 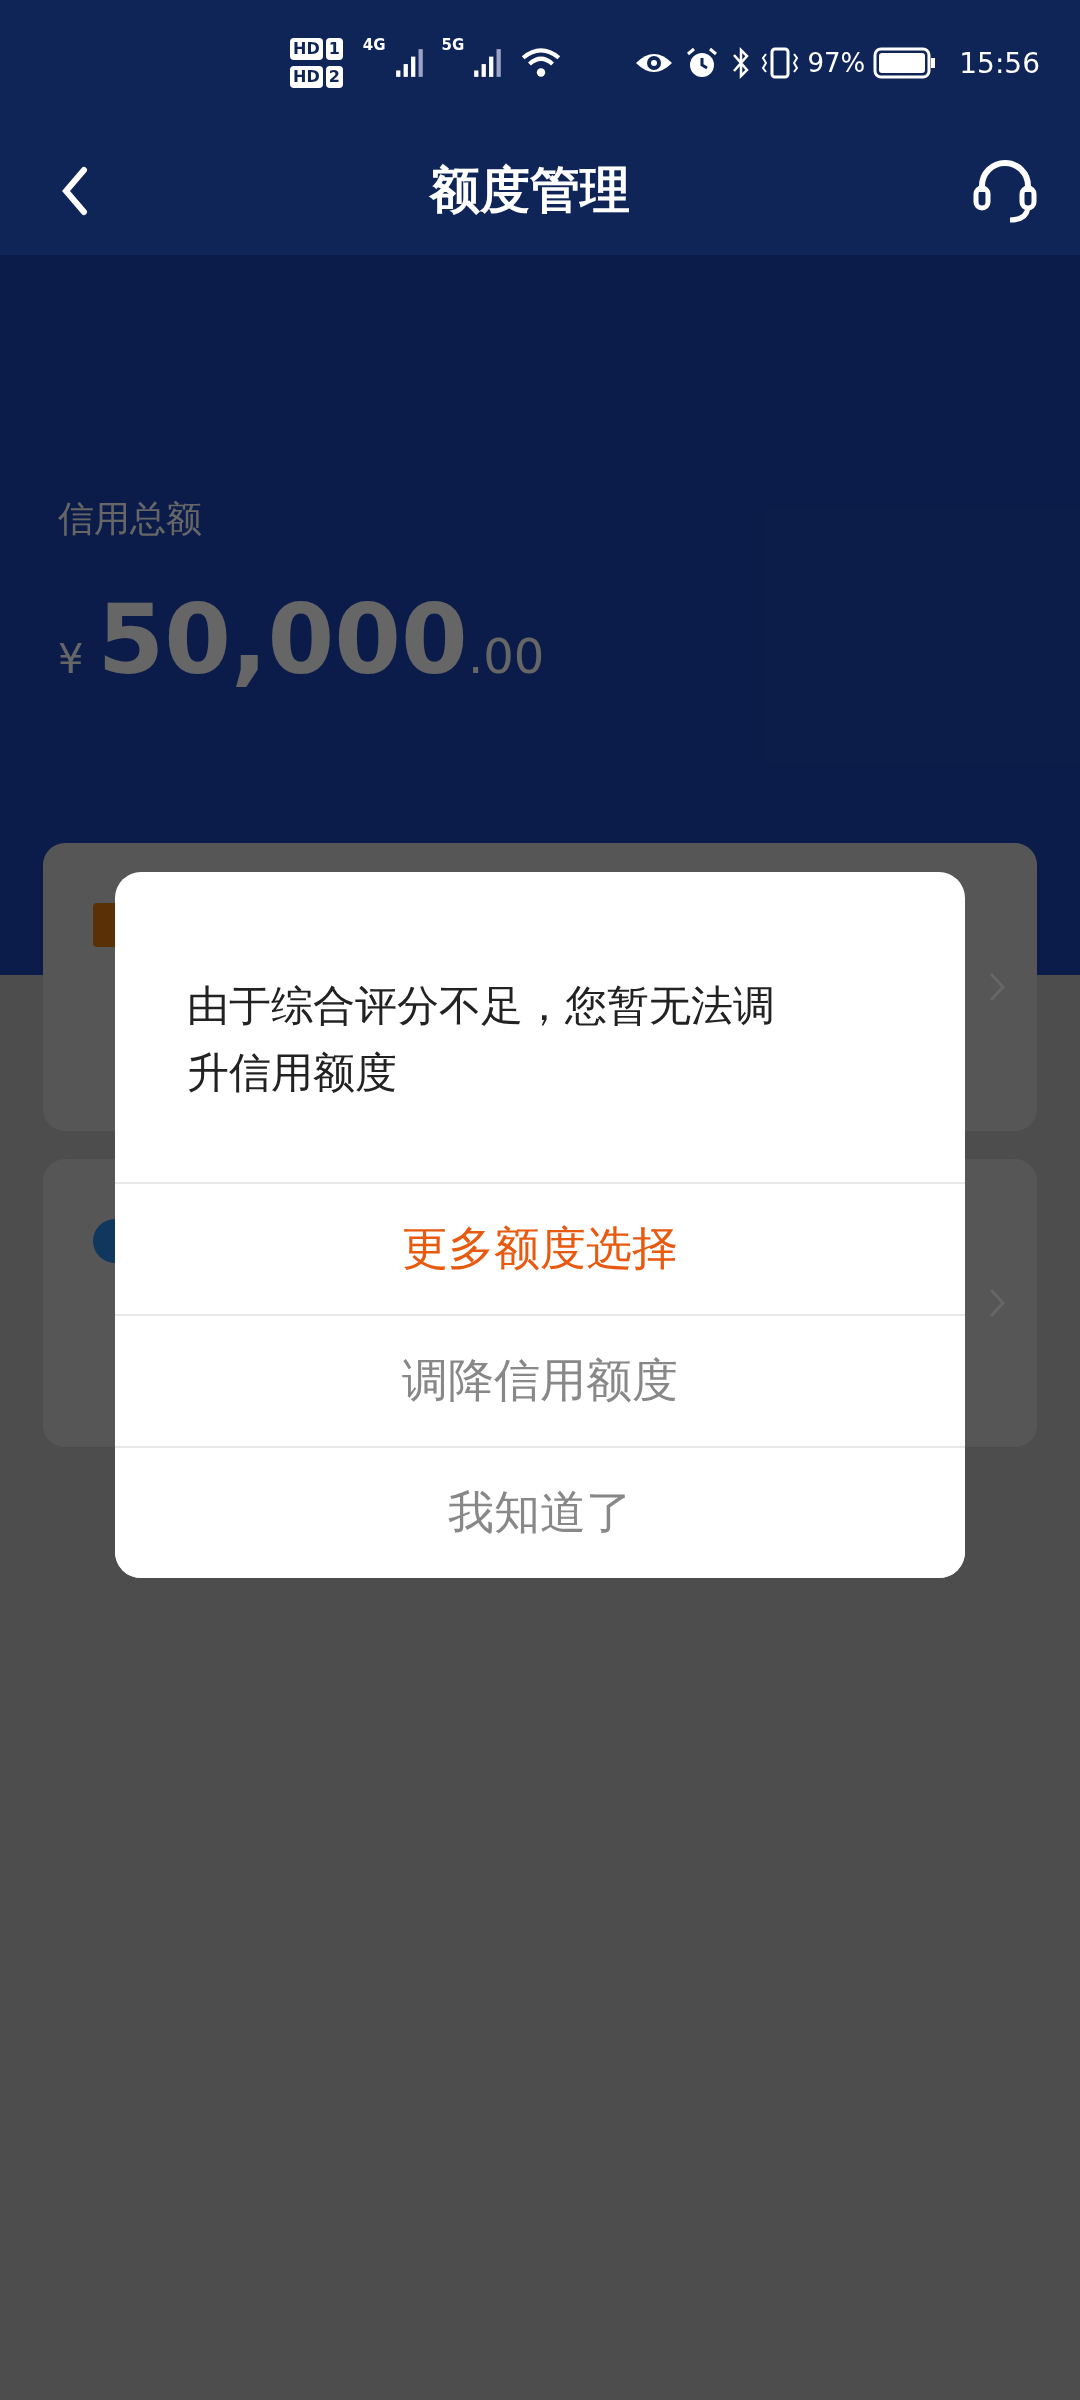 I want to click on sim-slot: 1, so click(x=334, y=49).